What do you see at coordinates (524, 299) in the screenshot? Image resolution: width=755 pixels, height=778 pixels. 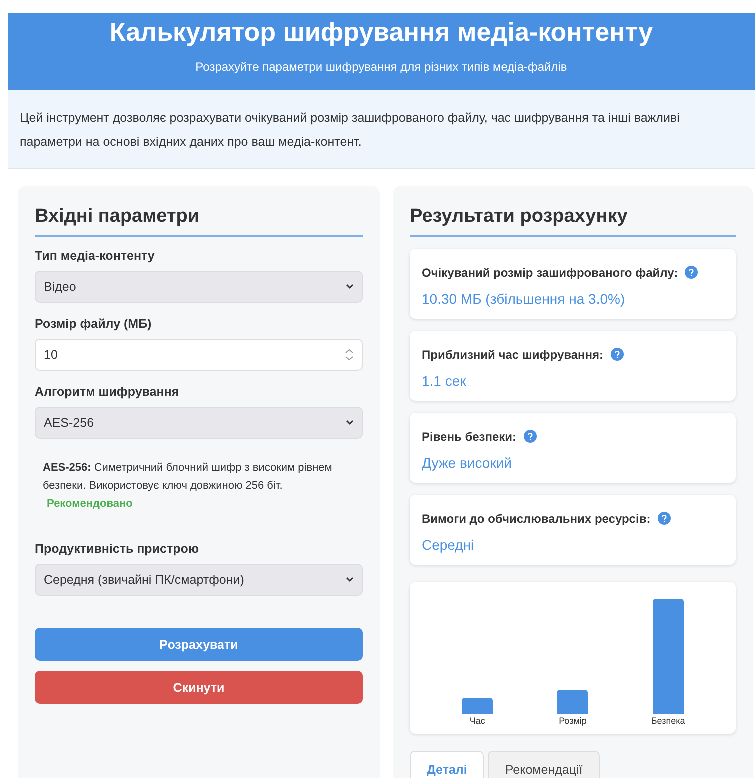 I see `result-value: 10.30 МБ (збільшення на 3.0%)` at bounding box center [524, 299].